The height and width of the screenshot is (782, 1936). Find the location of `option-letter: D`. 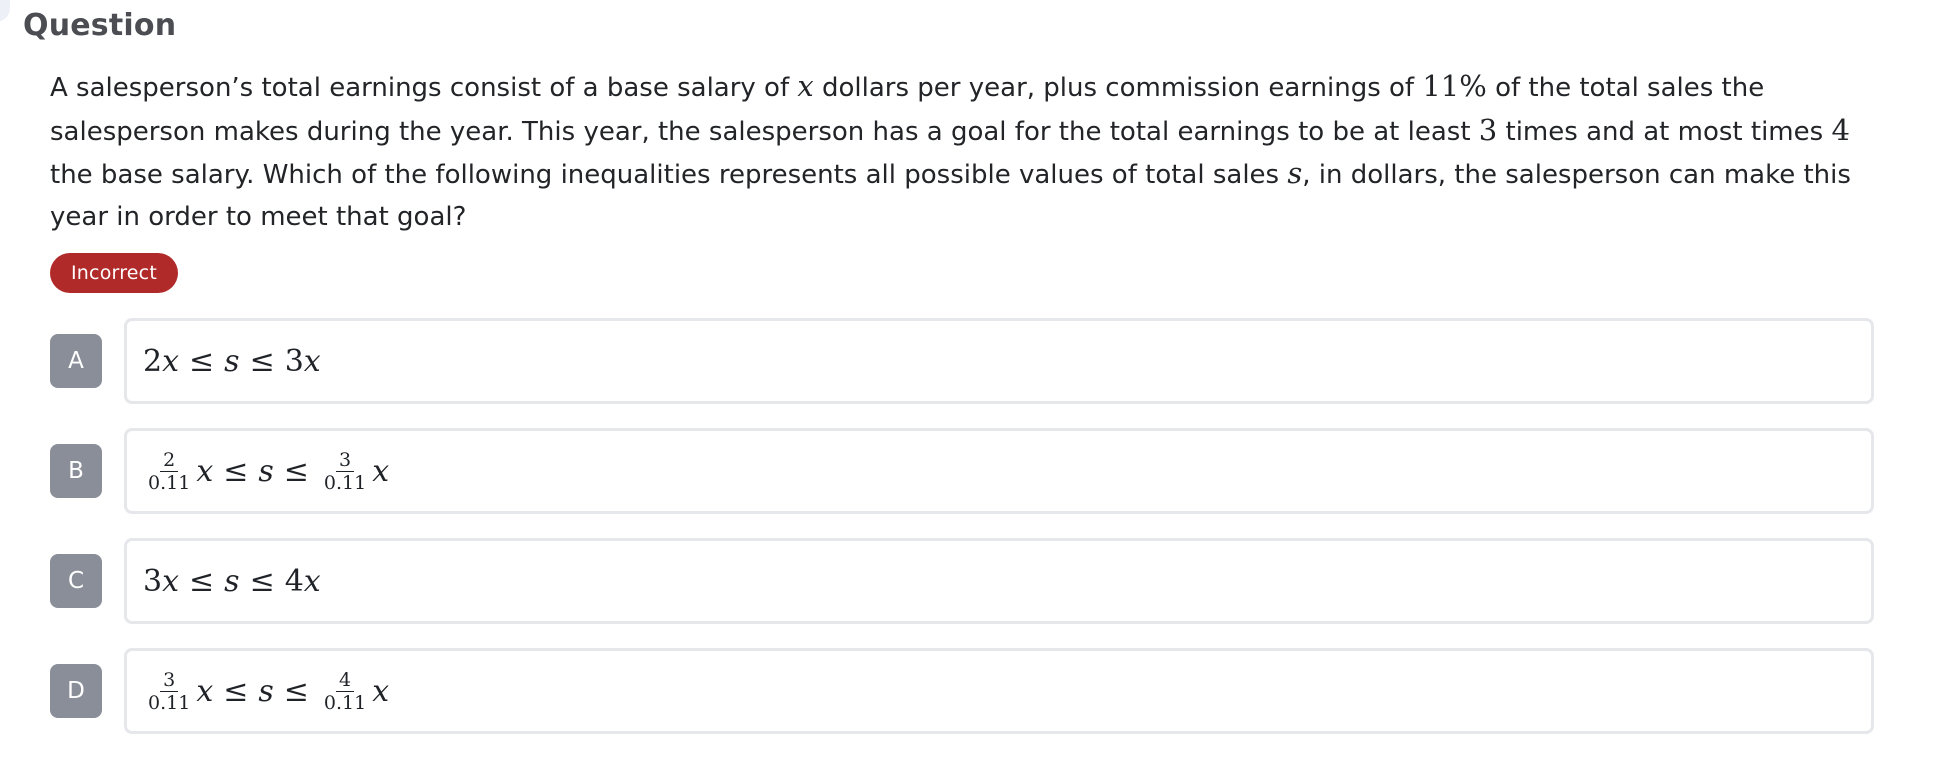

option-letter: D is located at coordinates (76, 691).